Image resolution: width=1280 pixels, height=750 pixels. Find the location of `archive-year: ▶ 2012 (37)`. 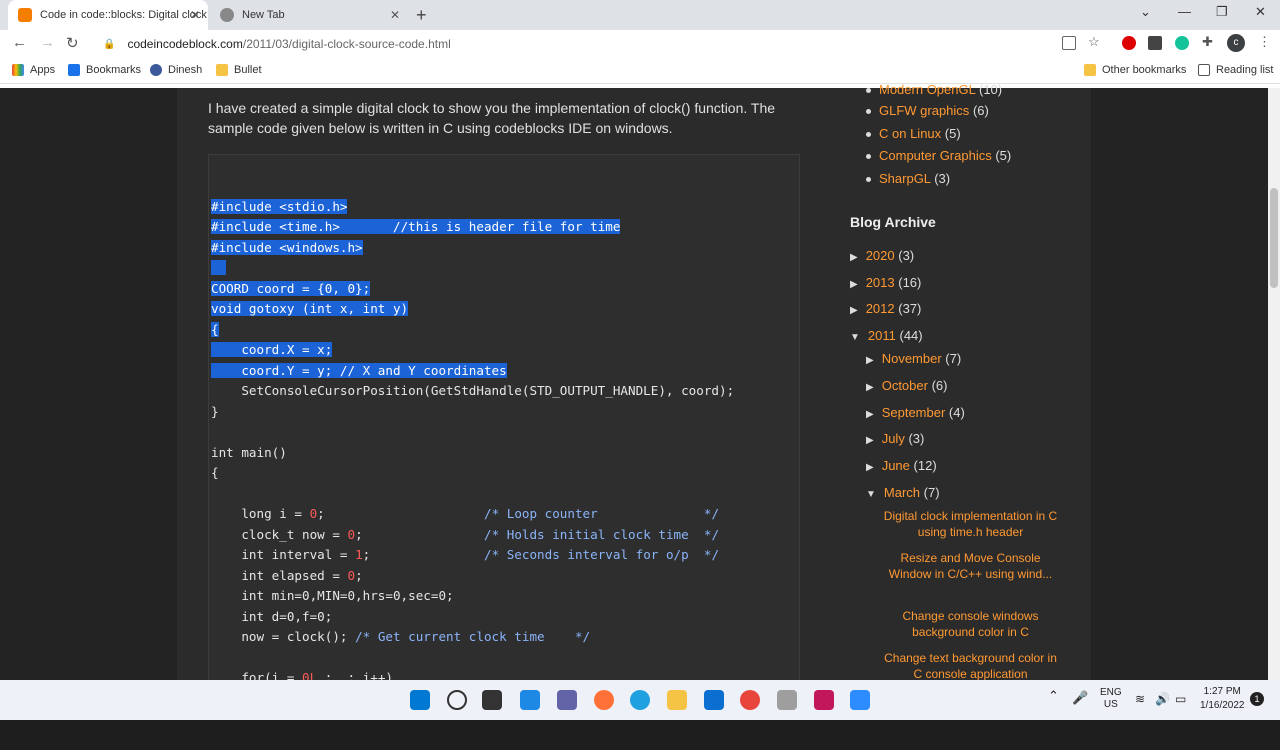

archive-year: ▶ 2012 (37) is located at coordinates (885, 308).